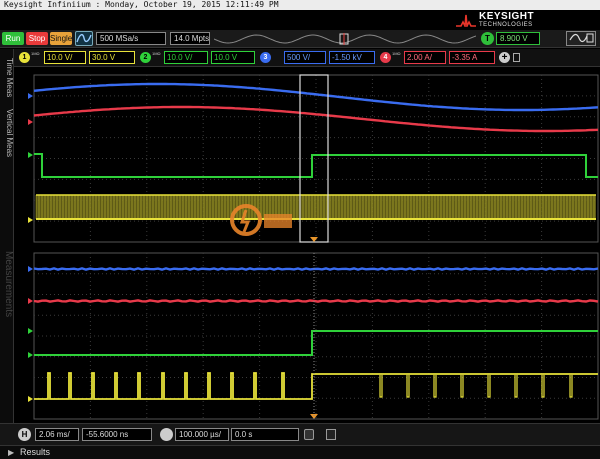 This screenshot has height=459, width=600. Describe the element at coordinates (315, 207) in the screenshot. I see `channel-1-pwm-lines` at that location.